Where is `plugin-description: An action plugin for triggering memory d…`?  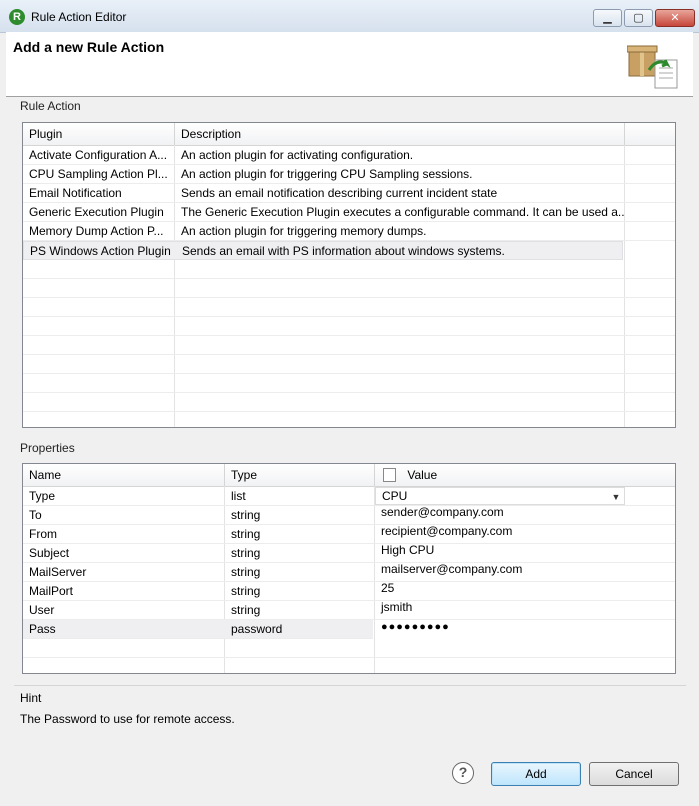
plugin-description: An action plugin for triggering memory d… is located at coordinates (304, 231).